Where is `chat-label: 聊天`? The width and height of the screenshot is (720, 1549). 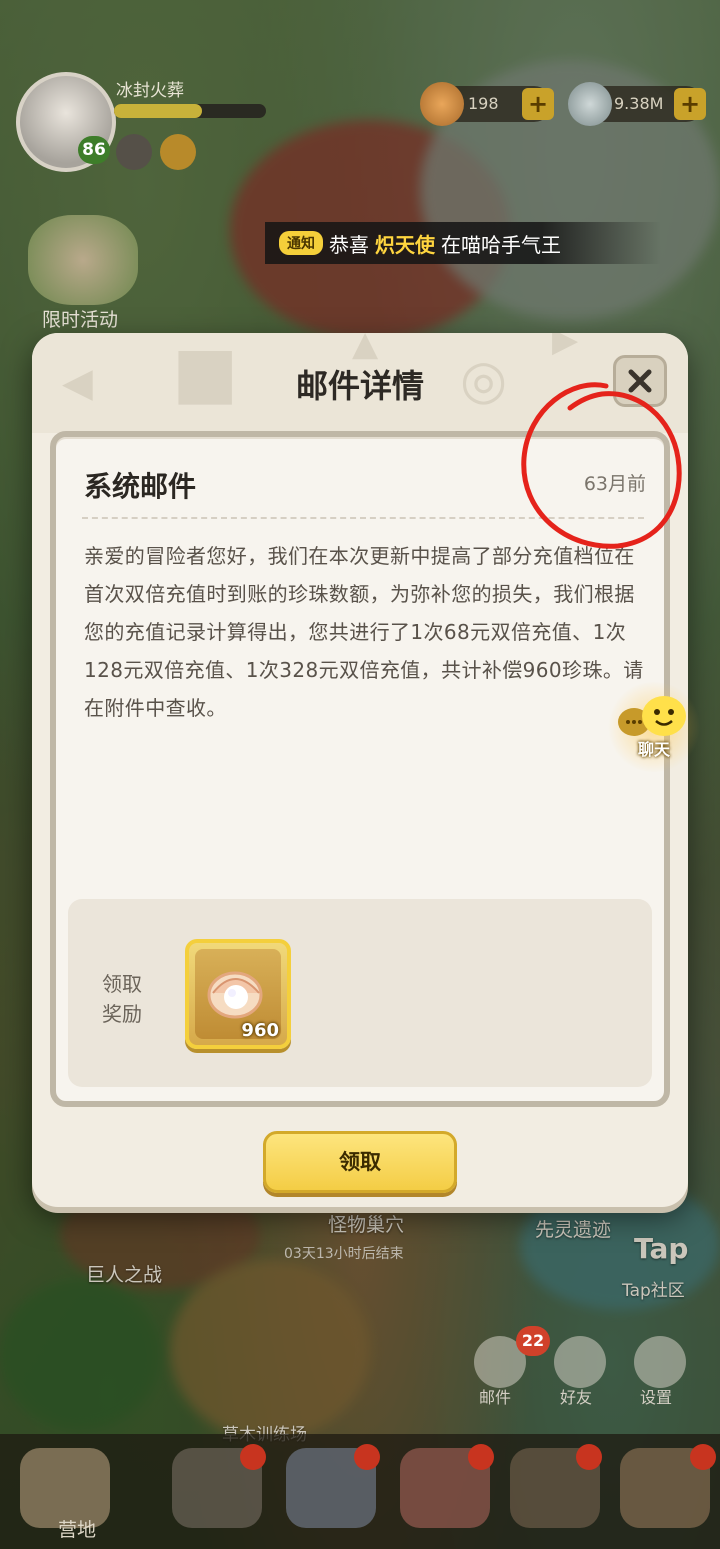 chat-label: 聊天 is located at coordinates (654, 749).